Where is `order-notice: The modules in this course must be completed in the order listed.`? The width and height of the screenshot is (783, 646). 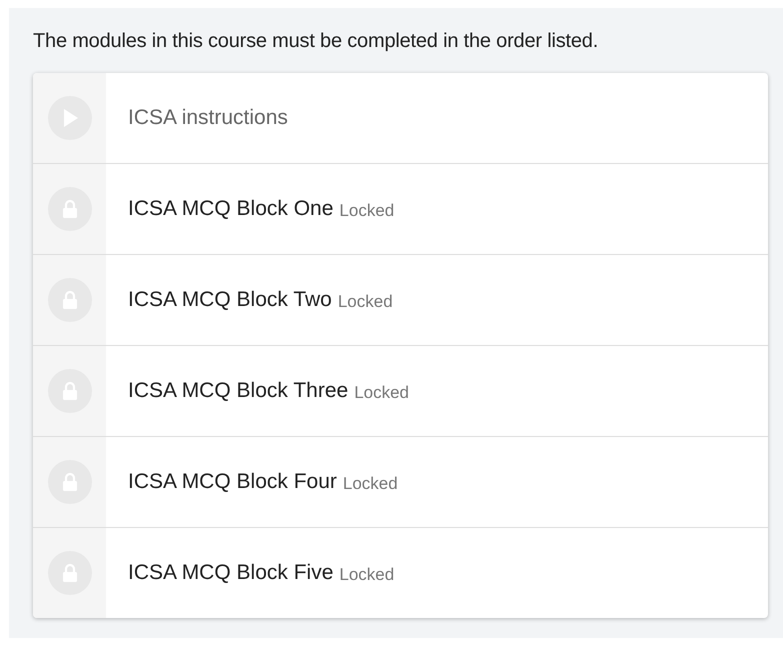 order-notice: The modules in this course must be completed in the order listed. is located at coordinates (316, 41).